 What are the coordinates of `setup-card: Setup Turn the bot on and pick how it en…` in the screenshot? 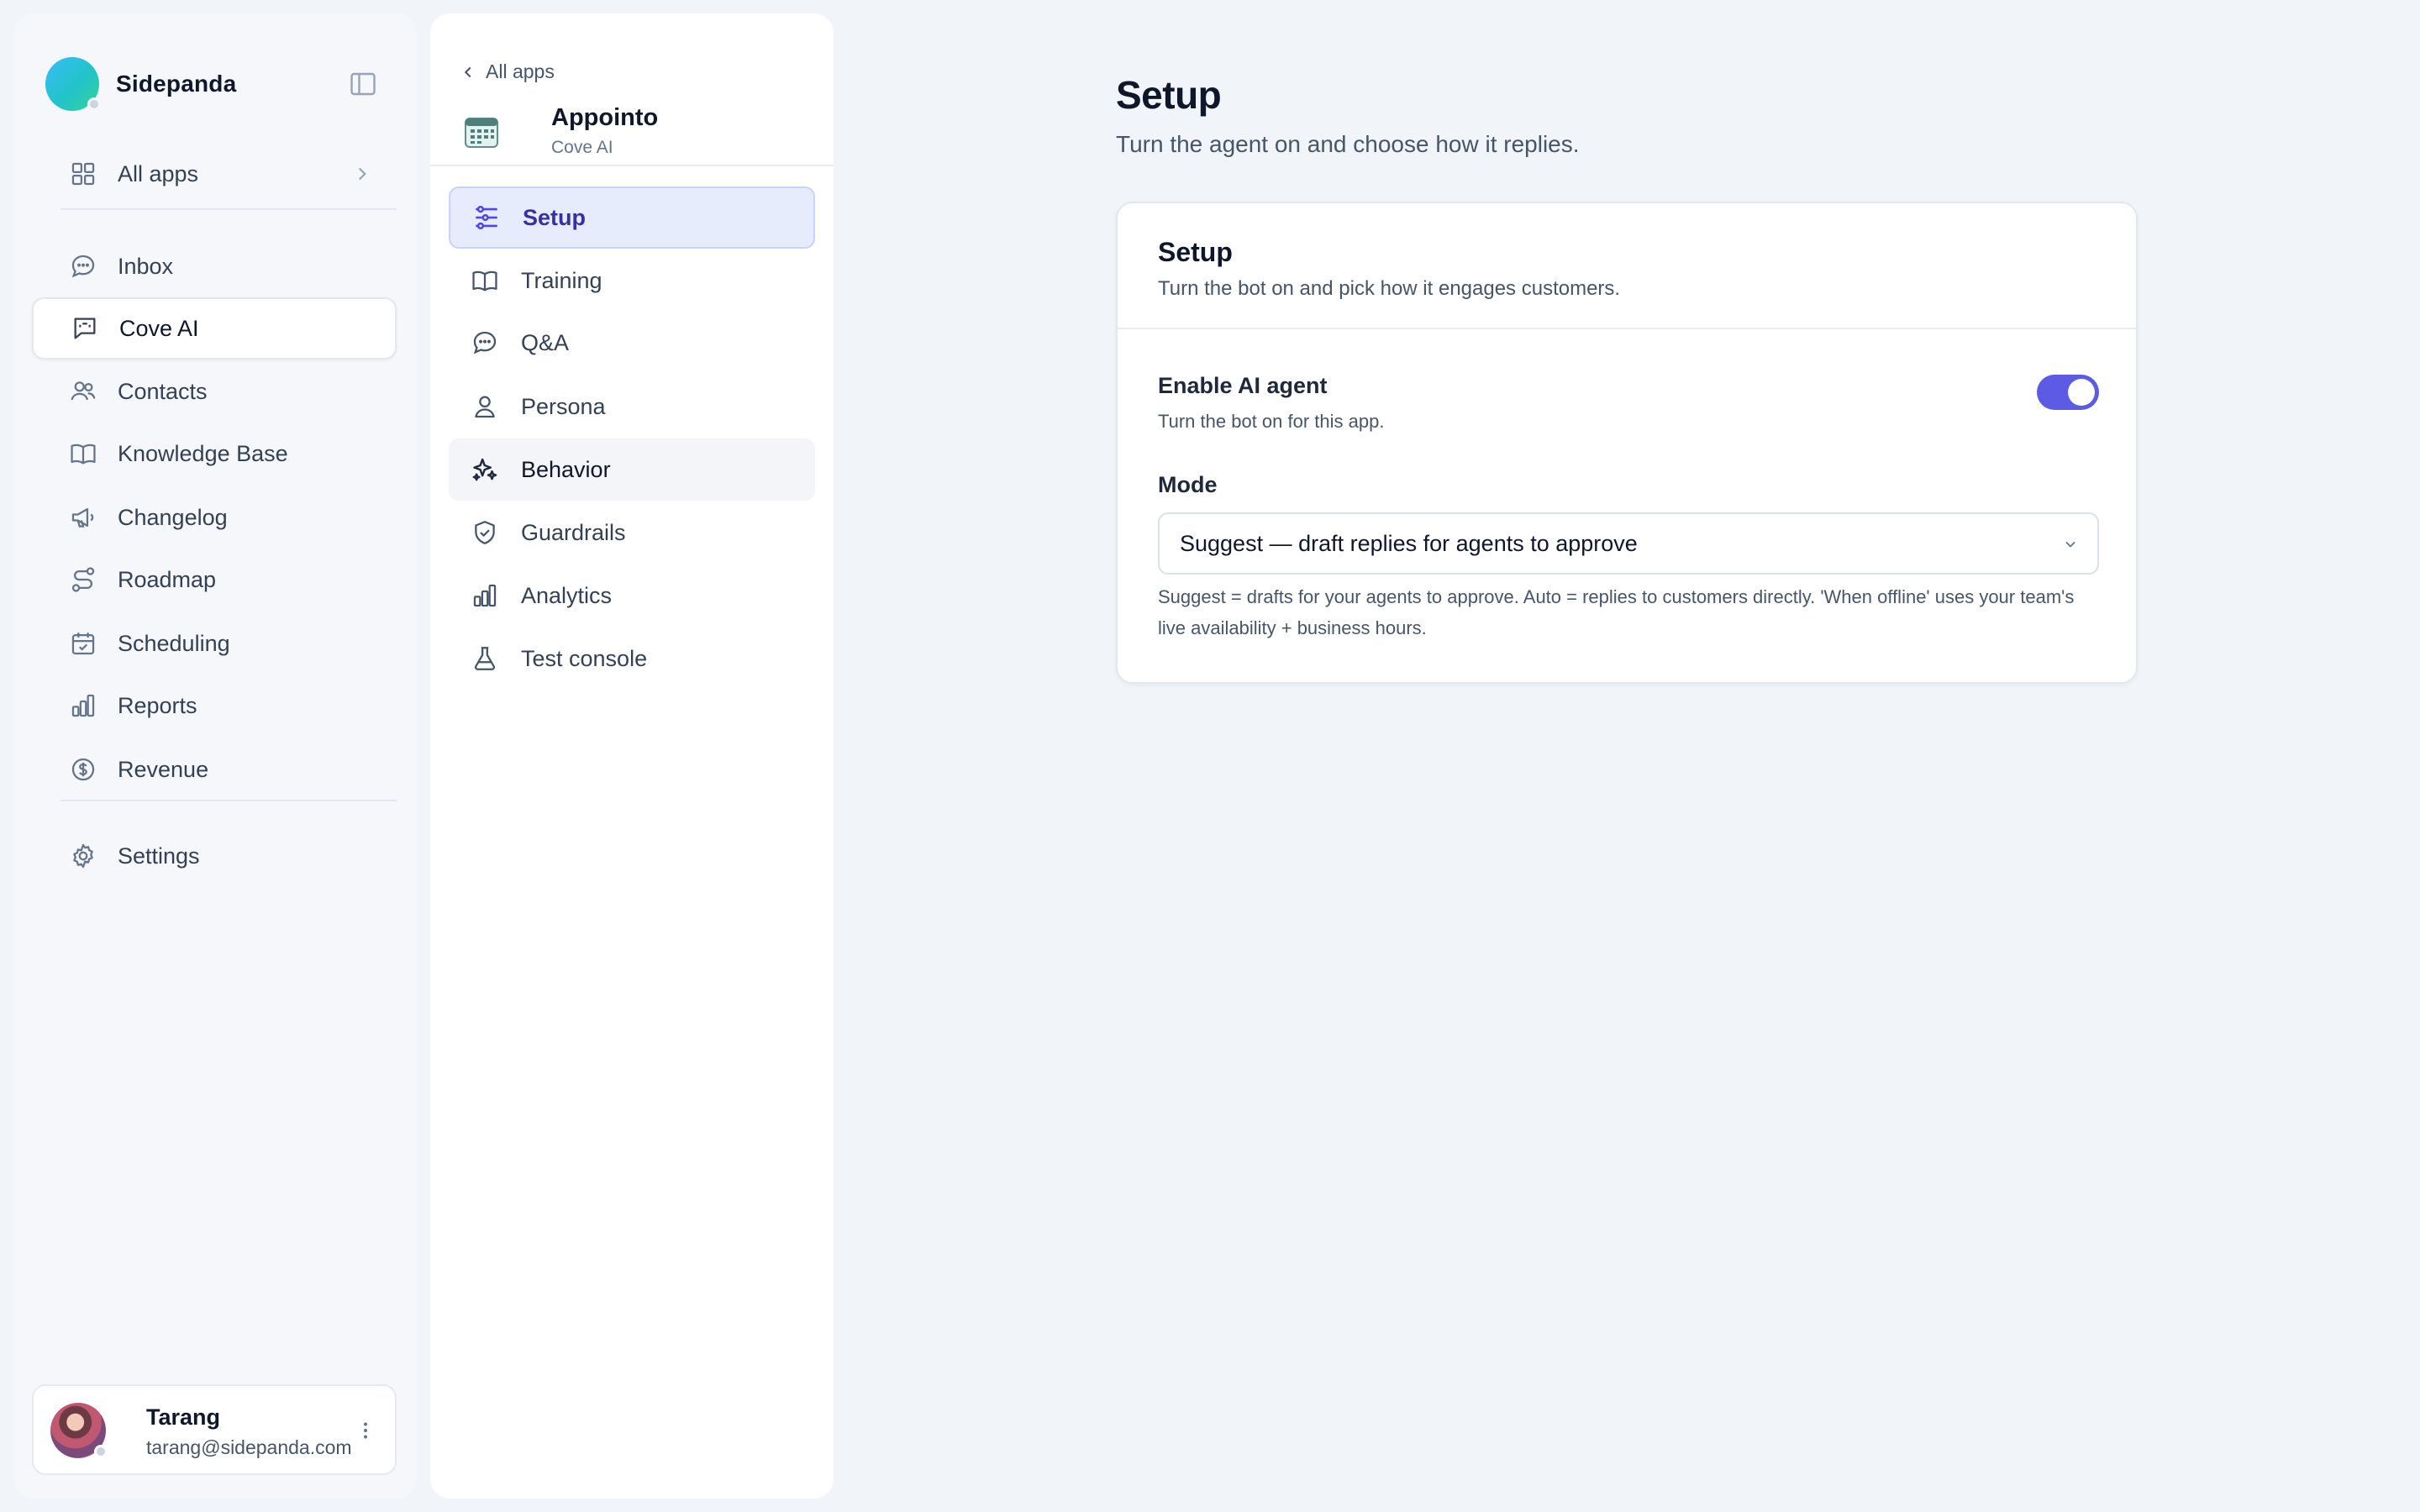 It's located at (1627, 443).